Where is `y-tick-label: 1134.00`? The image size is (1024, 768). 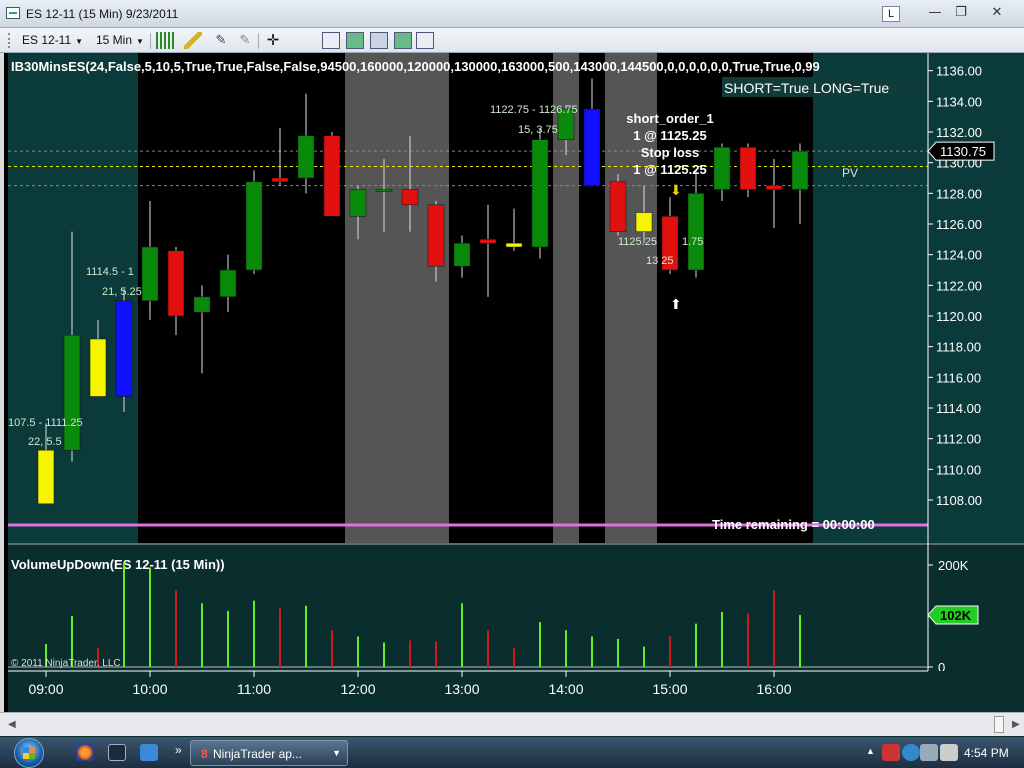 y-tick-label: 1134.00 is located at coordinates (959, 101).